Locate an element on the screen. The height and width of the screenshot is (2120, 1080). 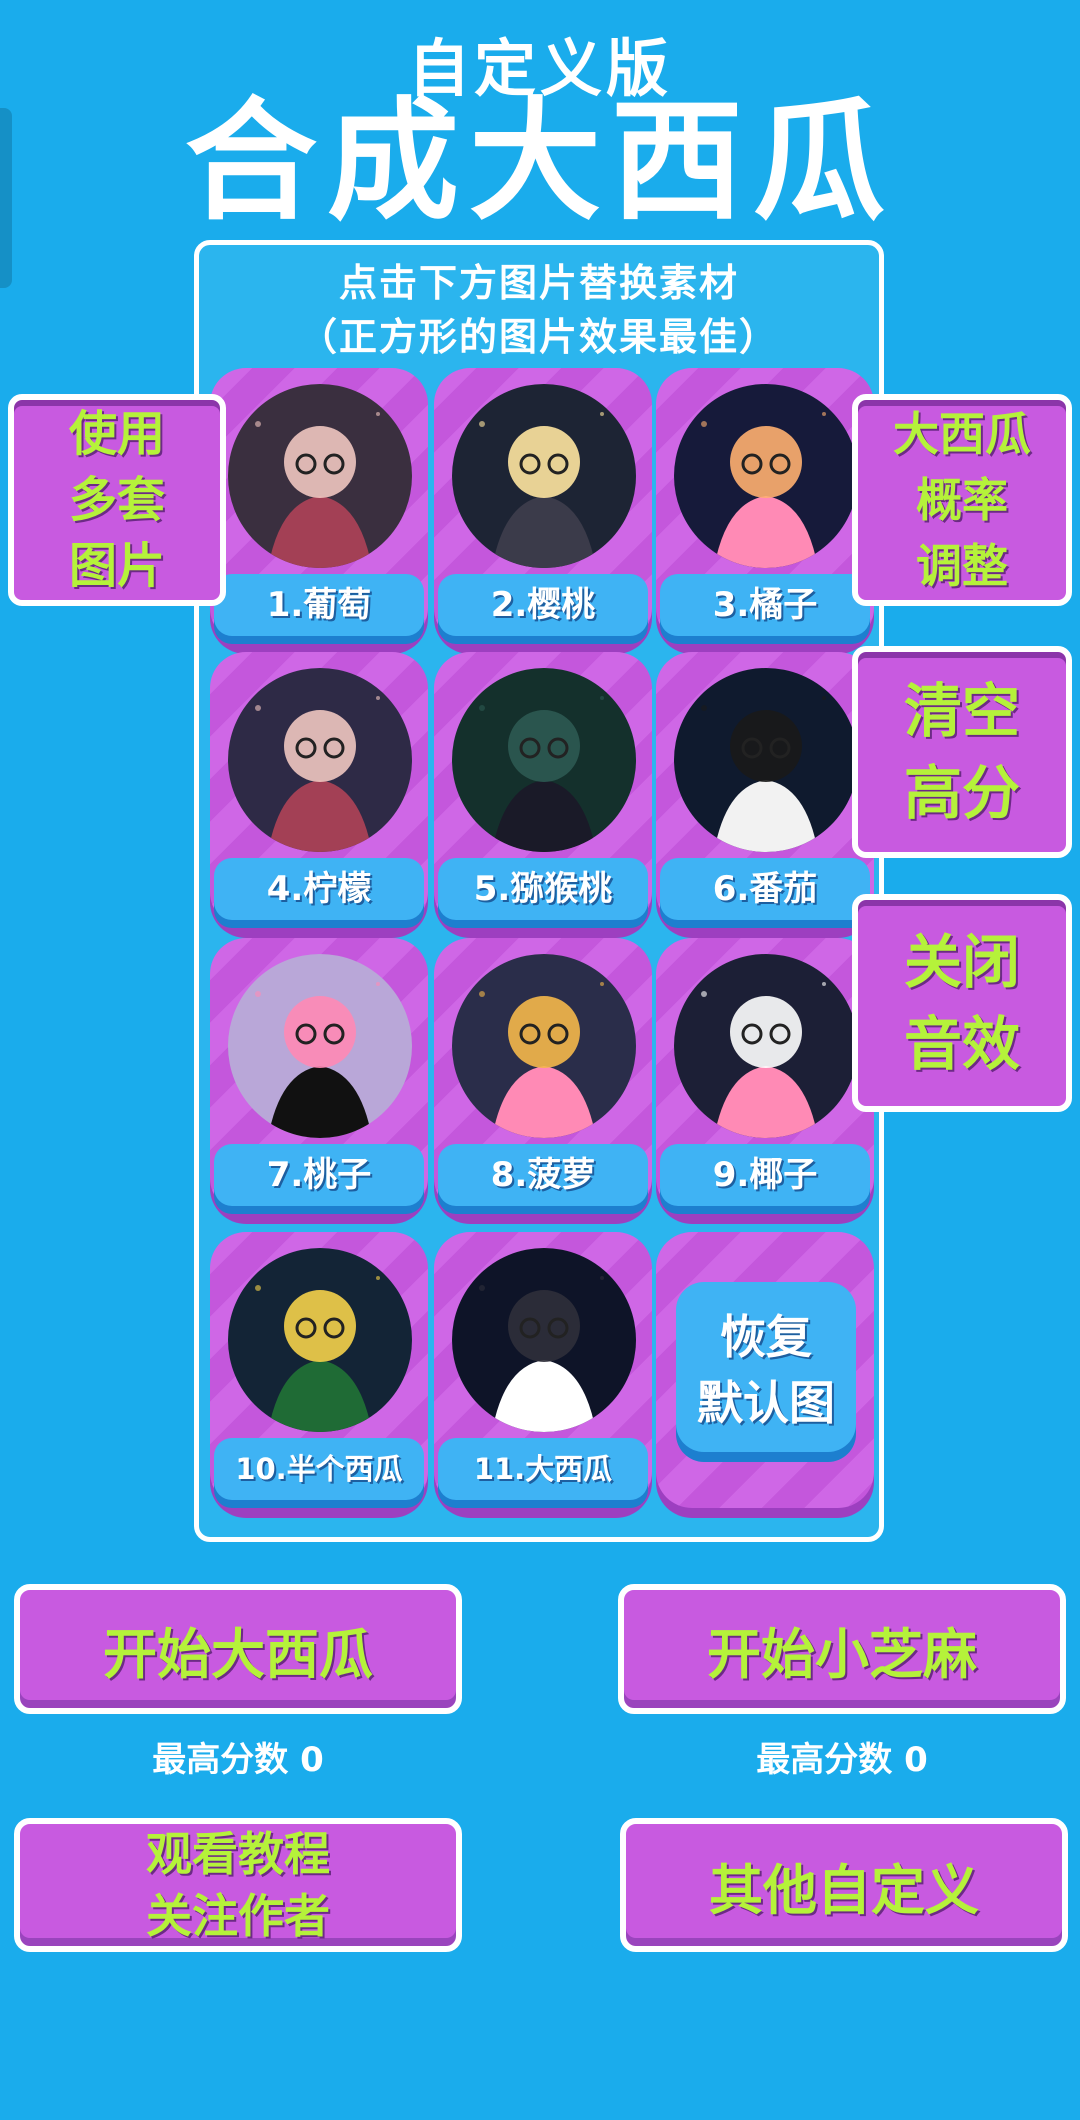
high-score-right: 最高分数 0 is located at coordinates (842, 1760).